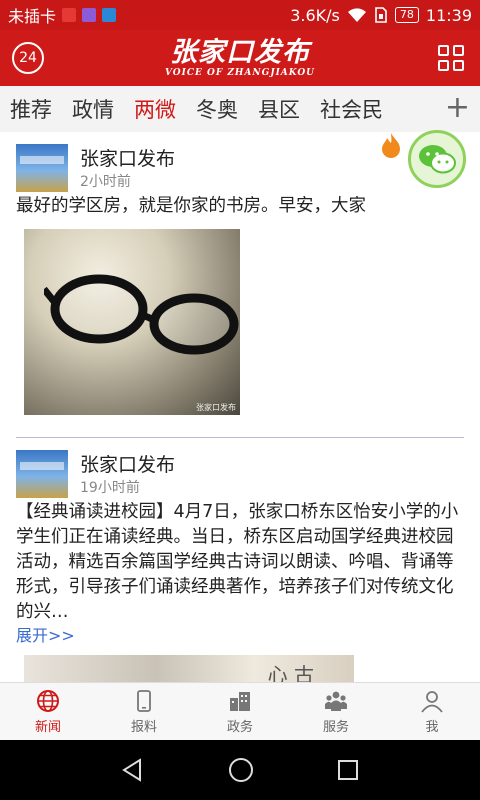  I want to click on post-text: 最好的学区房，就是你家的书房。早安，大家, so click(240, 206).